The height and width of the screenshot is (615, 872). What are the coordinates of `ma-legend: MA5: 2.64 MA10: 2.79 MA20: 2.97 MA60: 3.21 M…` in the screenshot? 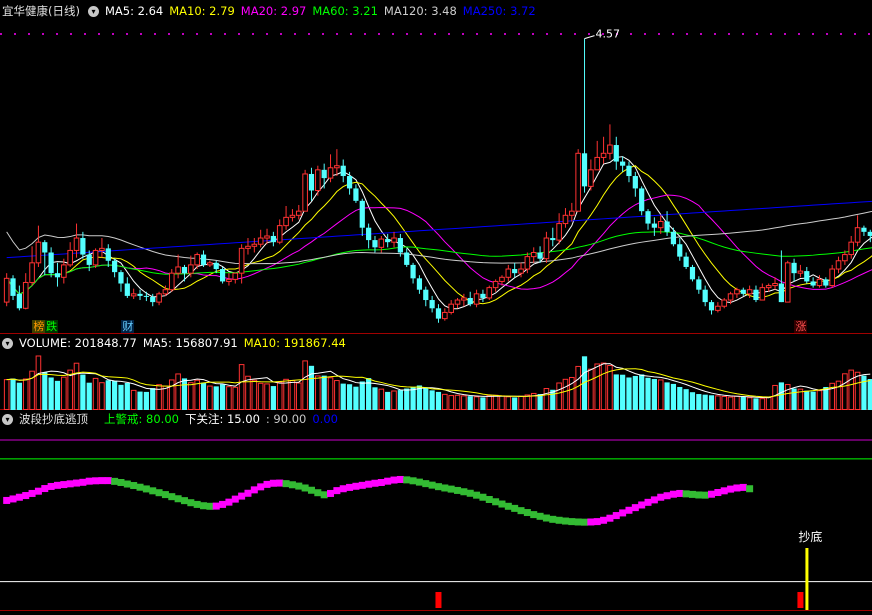 It's located at (323, 11).